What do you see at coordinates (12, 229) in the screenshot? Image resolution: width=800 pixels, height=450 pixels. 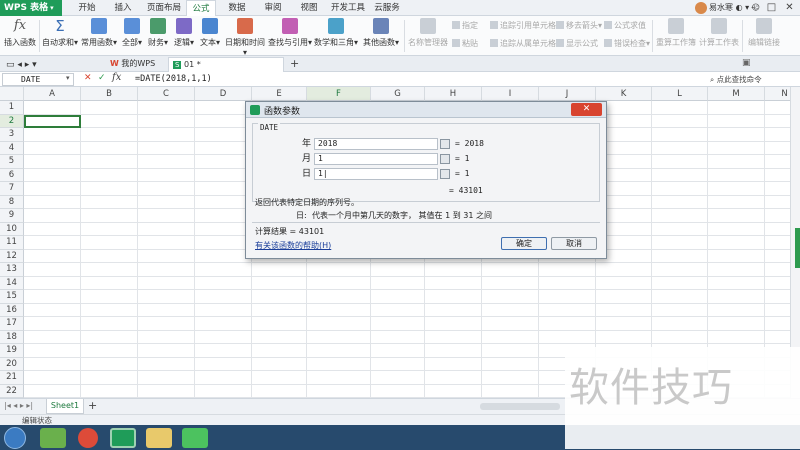 I see `row-header: 10` at bounding box center [12, 229].